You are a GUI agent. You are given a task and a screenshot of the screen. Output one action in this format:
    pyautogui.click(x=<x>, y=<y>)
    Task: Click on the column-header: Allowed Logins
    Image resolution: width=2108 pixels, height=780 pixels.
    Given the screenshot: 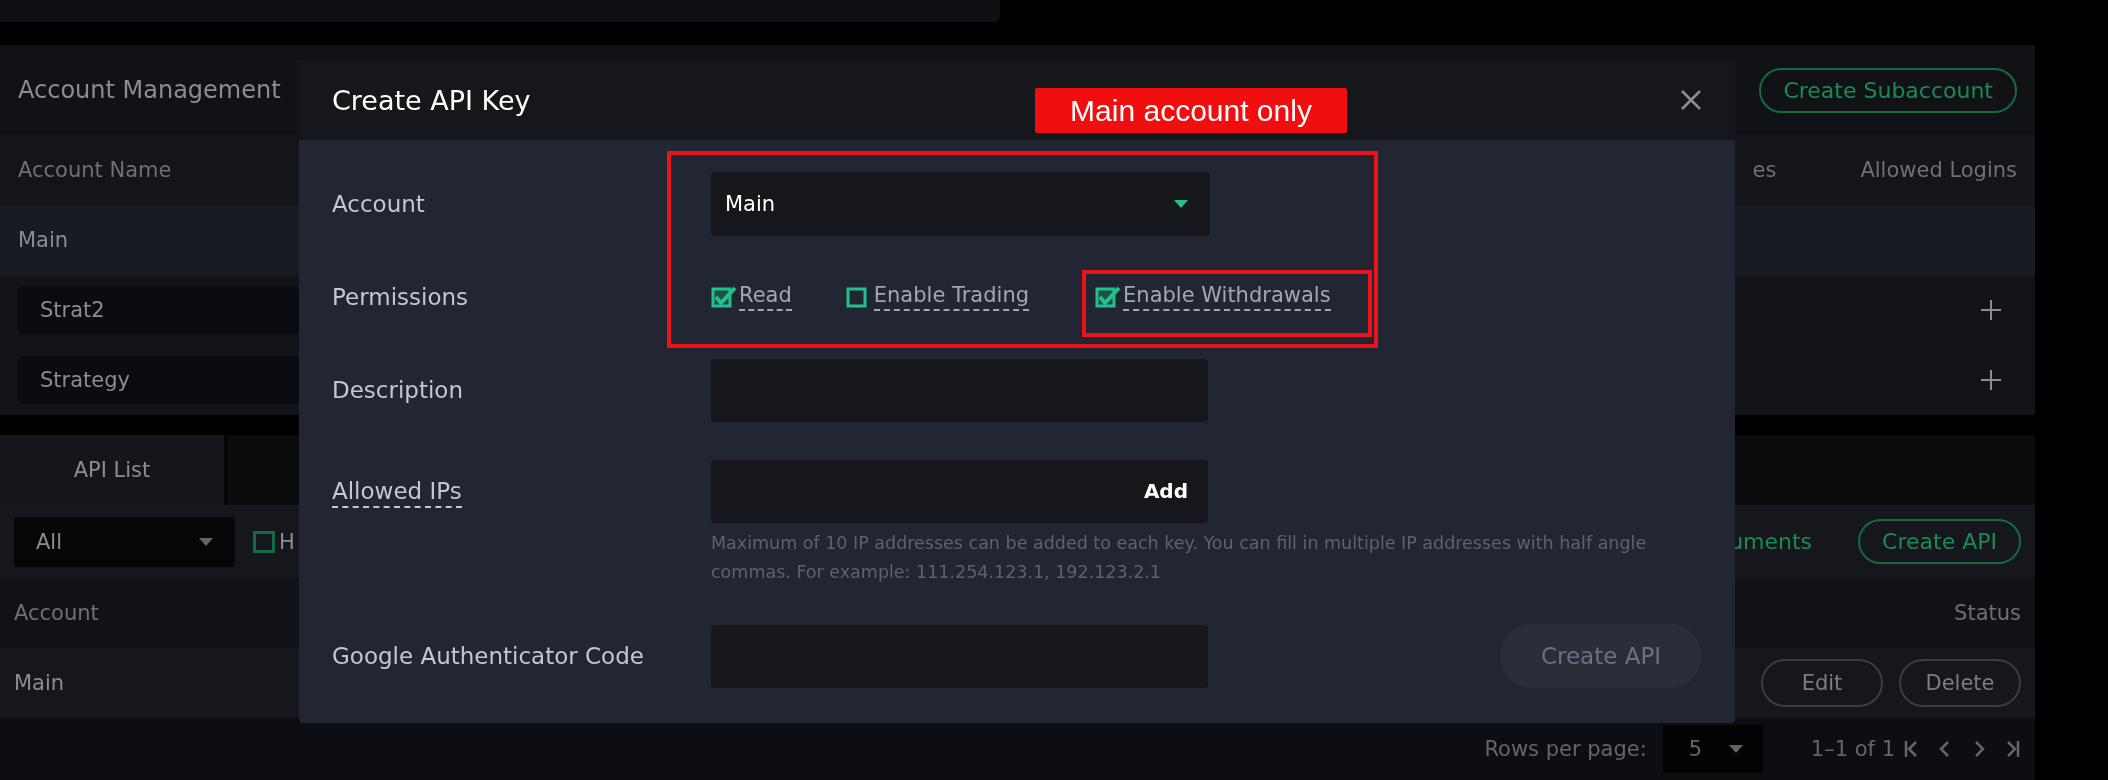 What is the action you would take?
    pyautogui.click(x=1938, y=170)
    